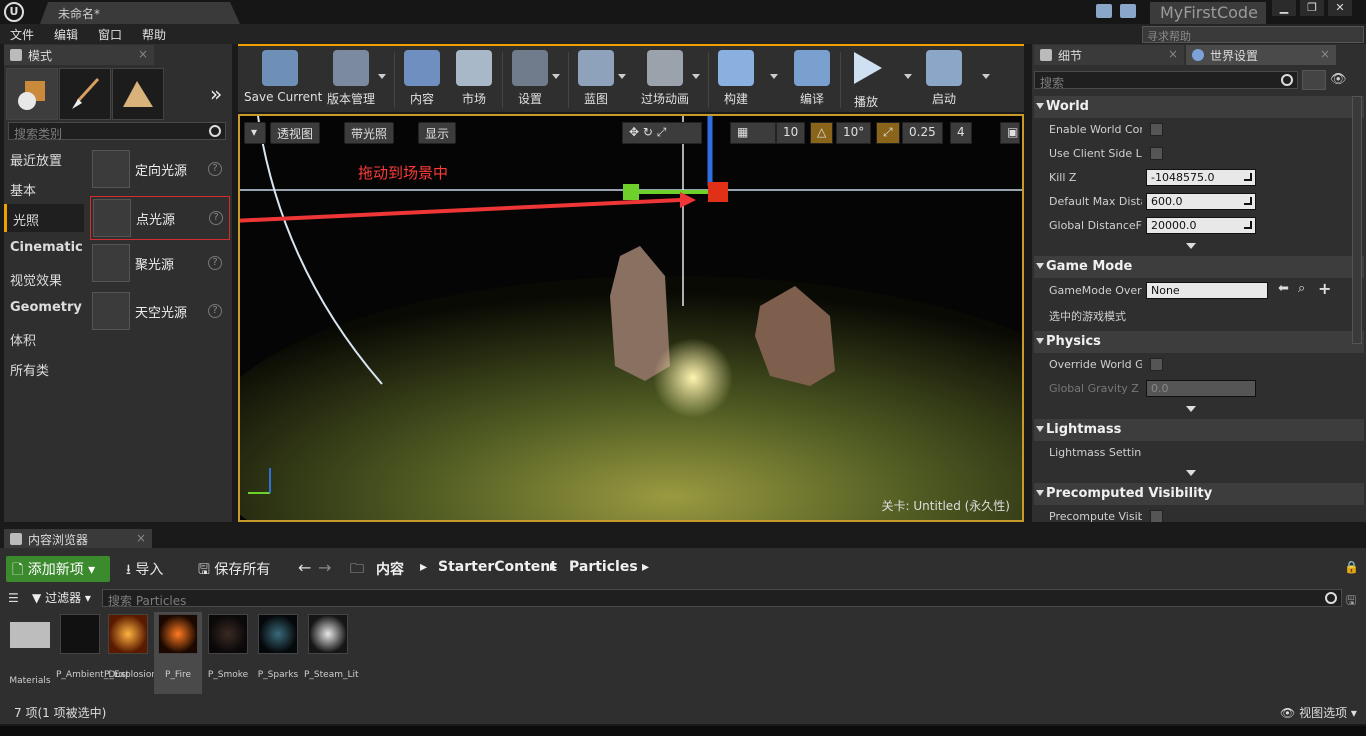 The height and width of the screenshot is (736, 1366). Describe the element at coordinates (390, 569) in the screenshot. I see `breadcrumb-content: 内容` at that location.